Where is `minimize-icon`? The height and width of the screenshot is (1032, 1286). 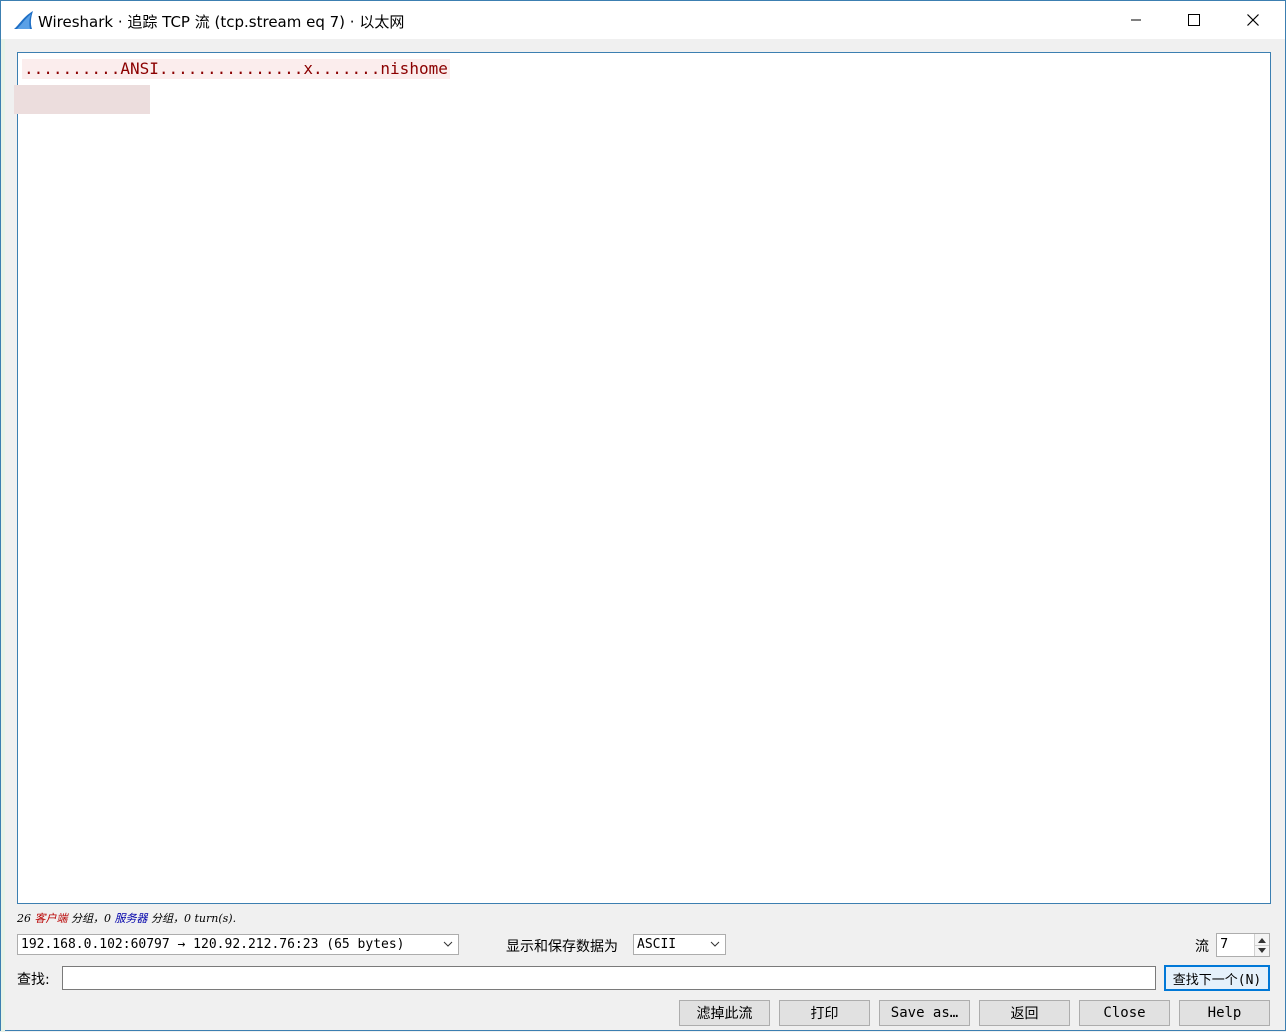
minimize-icon is located at coordinates (1136, 20).